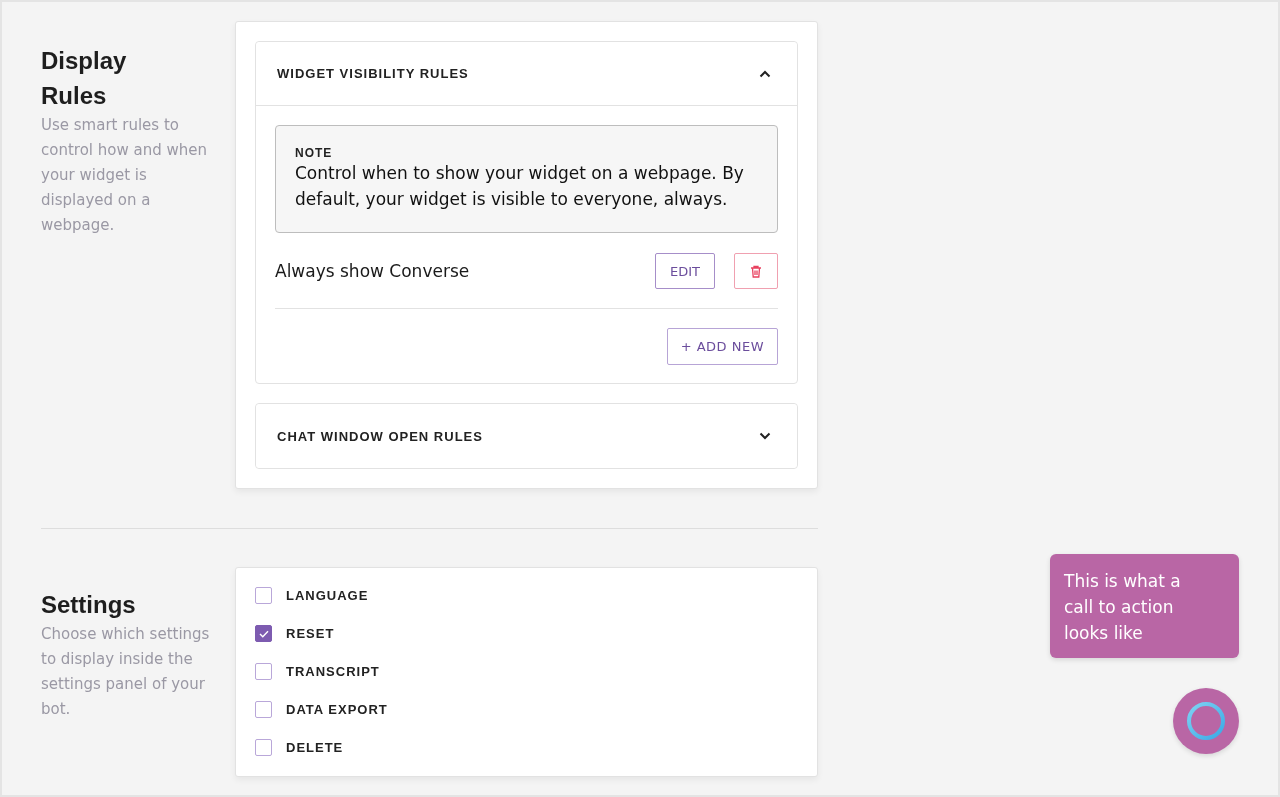  What do you see at coordinates (1144, 606) in the screenshot?
I see `call-to-action-bubble: This is what a call to action looks like` at bounding box center [1144, 606].